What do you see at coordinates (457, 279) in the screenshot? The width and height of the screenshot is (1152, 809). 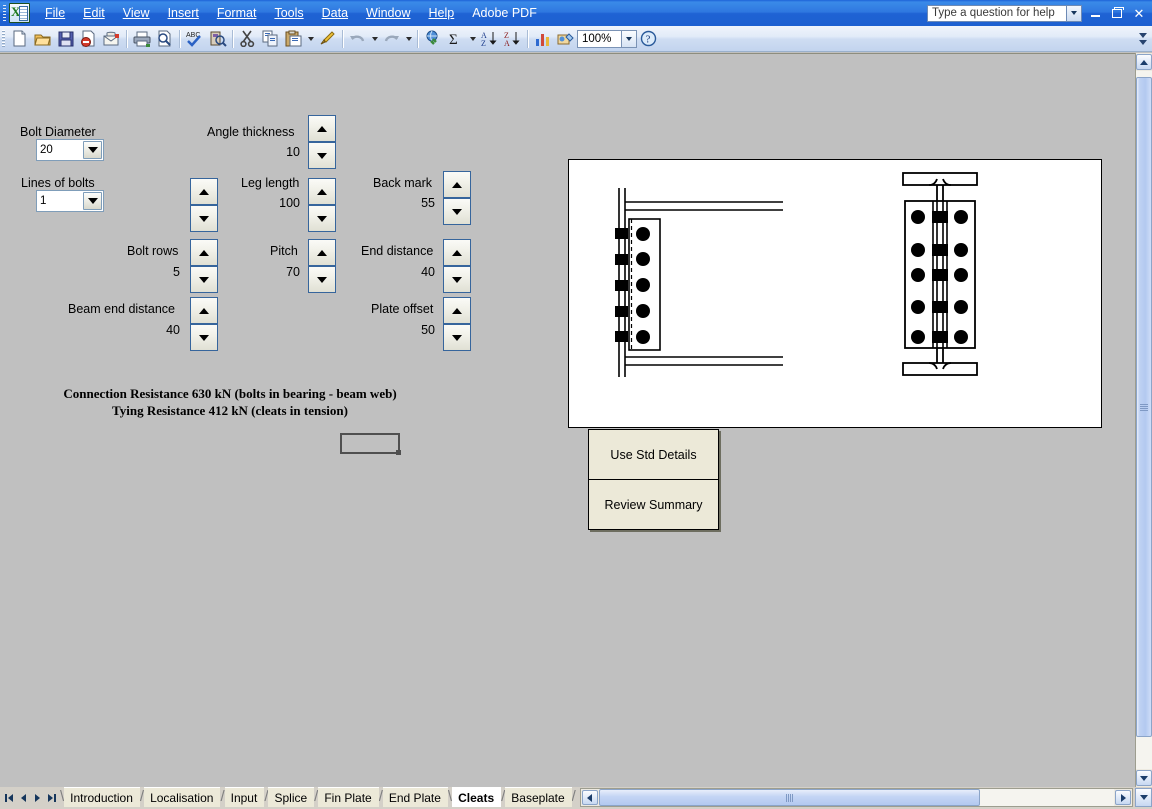 I see `end-distance-stepper-down` at bounding box center [457, 279].